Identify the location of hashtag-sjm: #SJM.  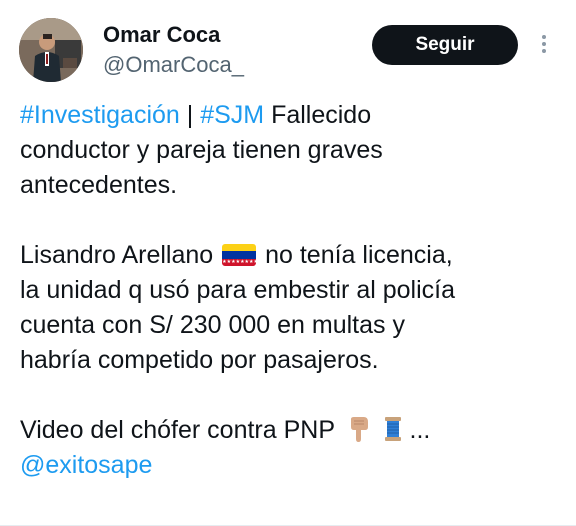
(232, 115).